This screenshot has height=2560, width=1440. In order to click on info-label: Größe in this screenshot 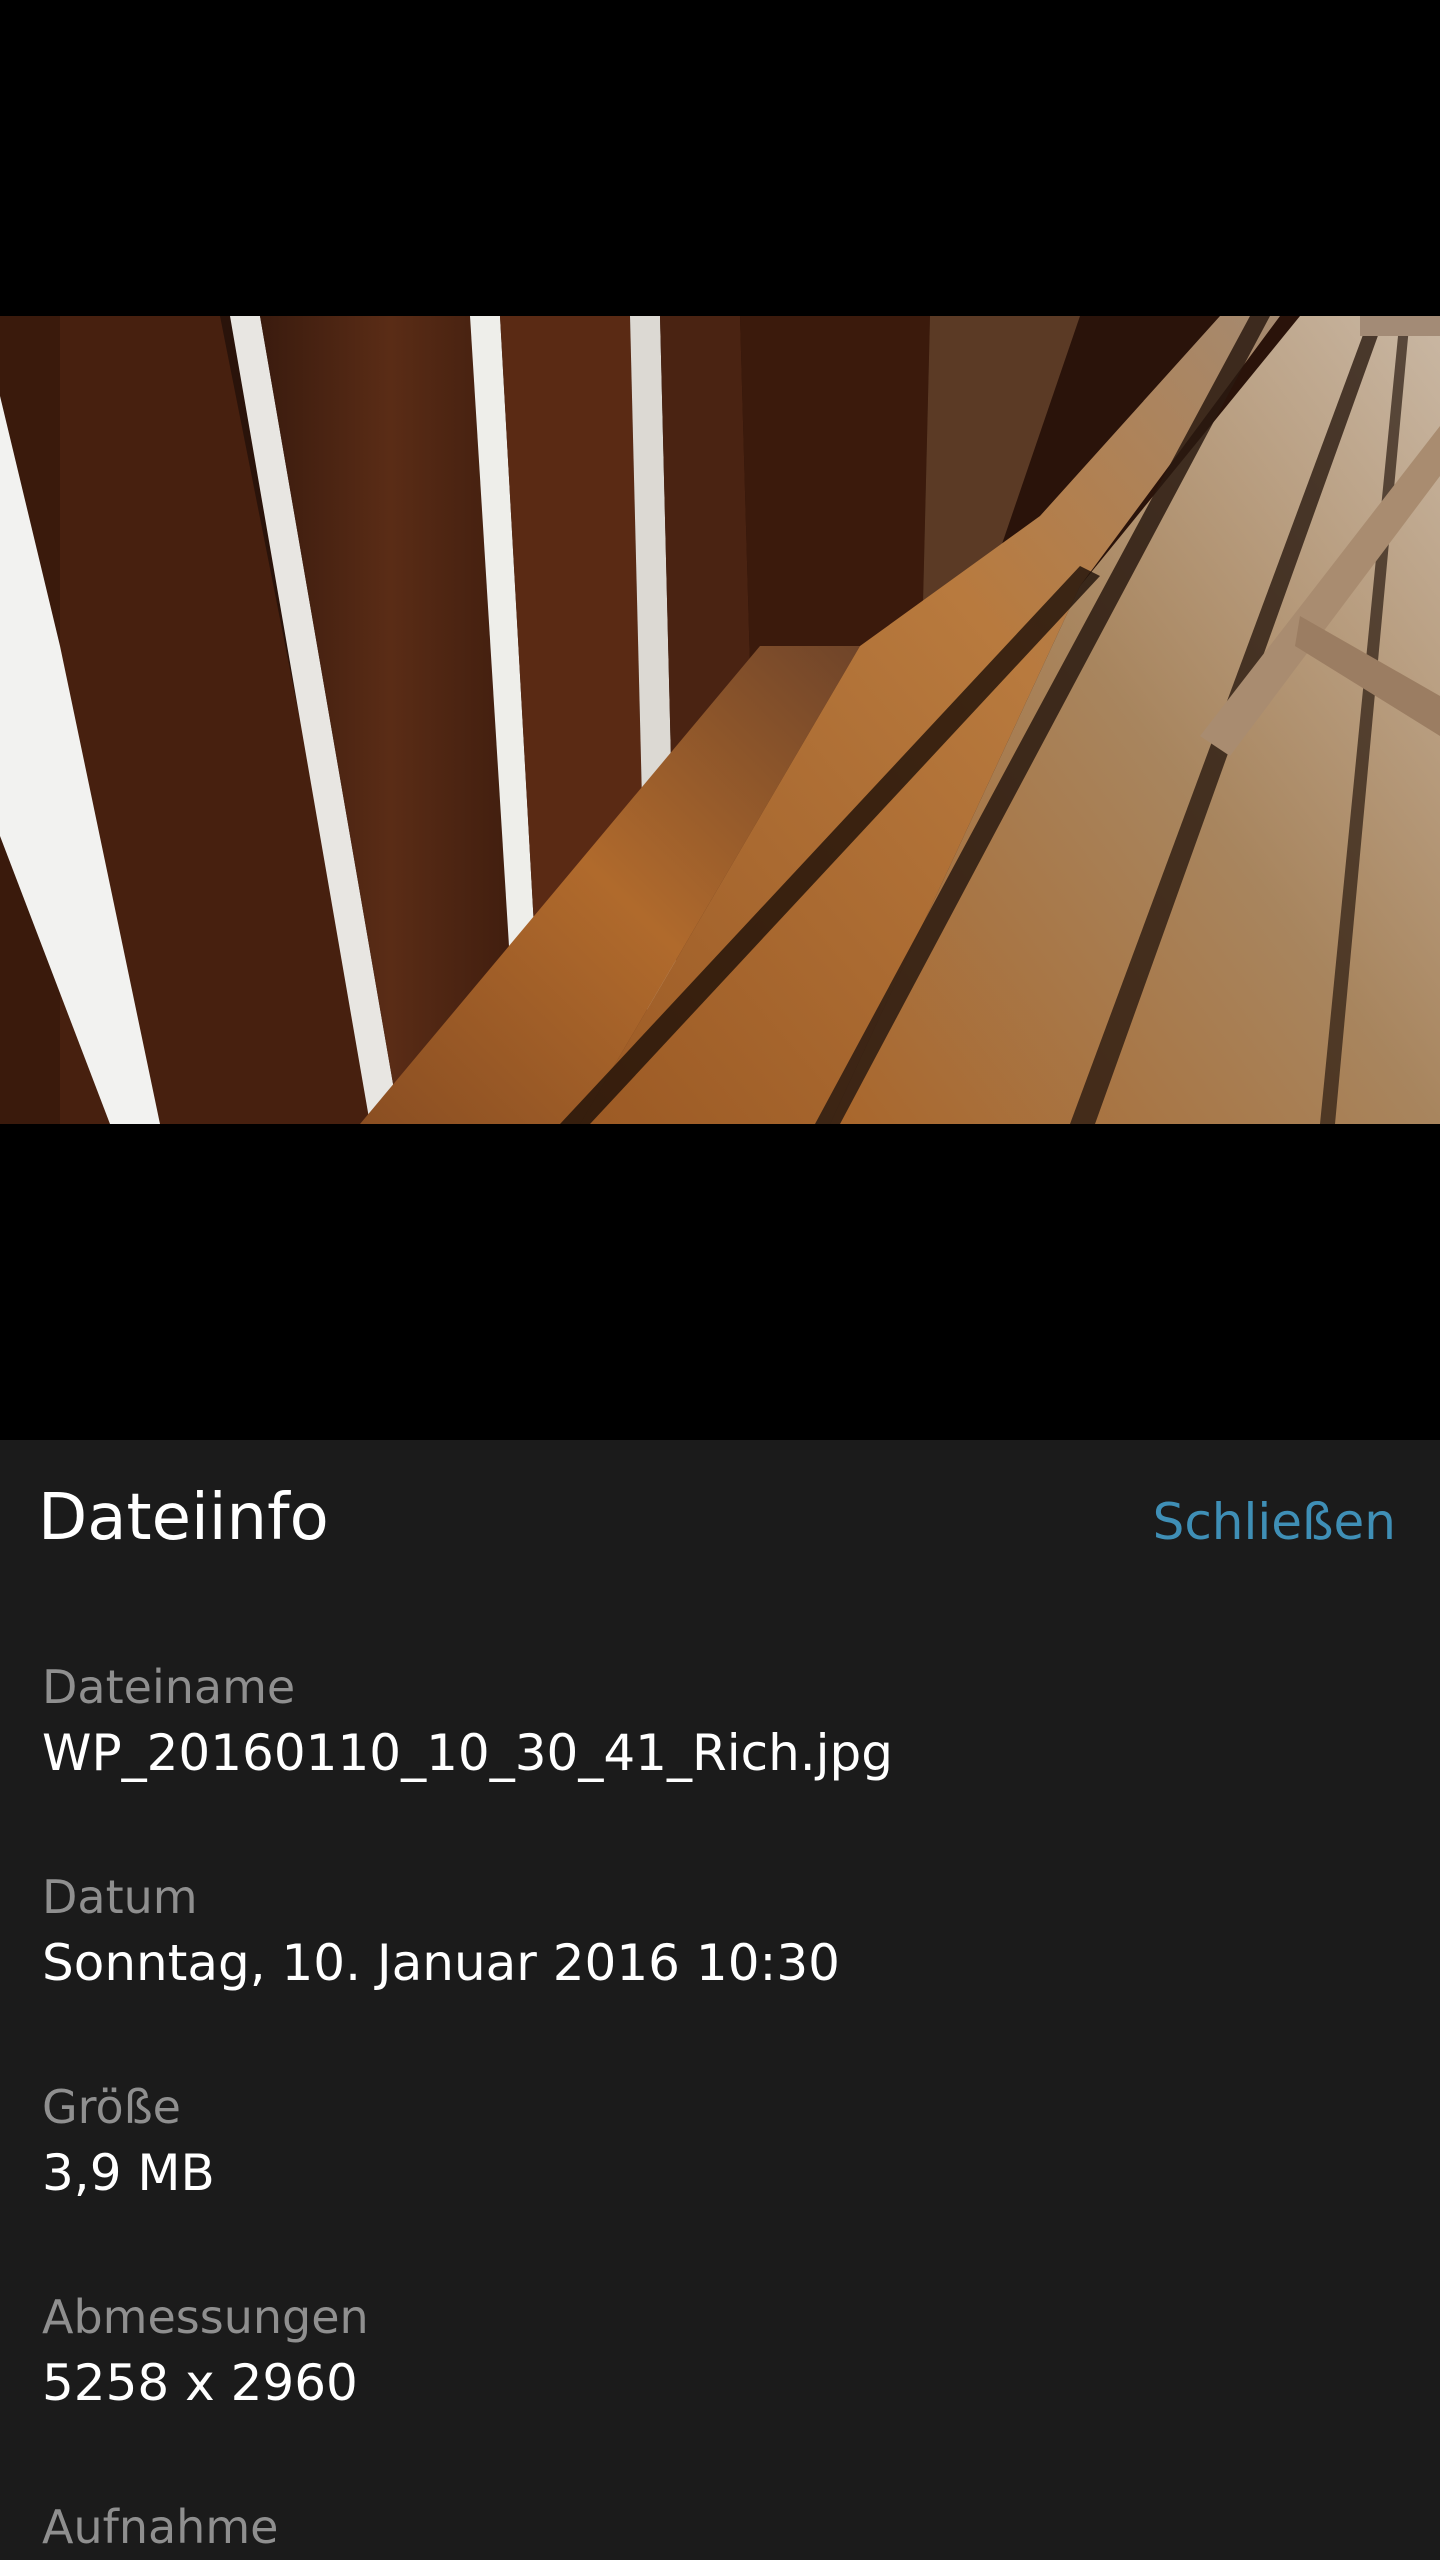, I will do `click(111, 2107)`.